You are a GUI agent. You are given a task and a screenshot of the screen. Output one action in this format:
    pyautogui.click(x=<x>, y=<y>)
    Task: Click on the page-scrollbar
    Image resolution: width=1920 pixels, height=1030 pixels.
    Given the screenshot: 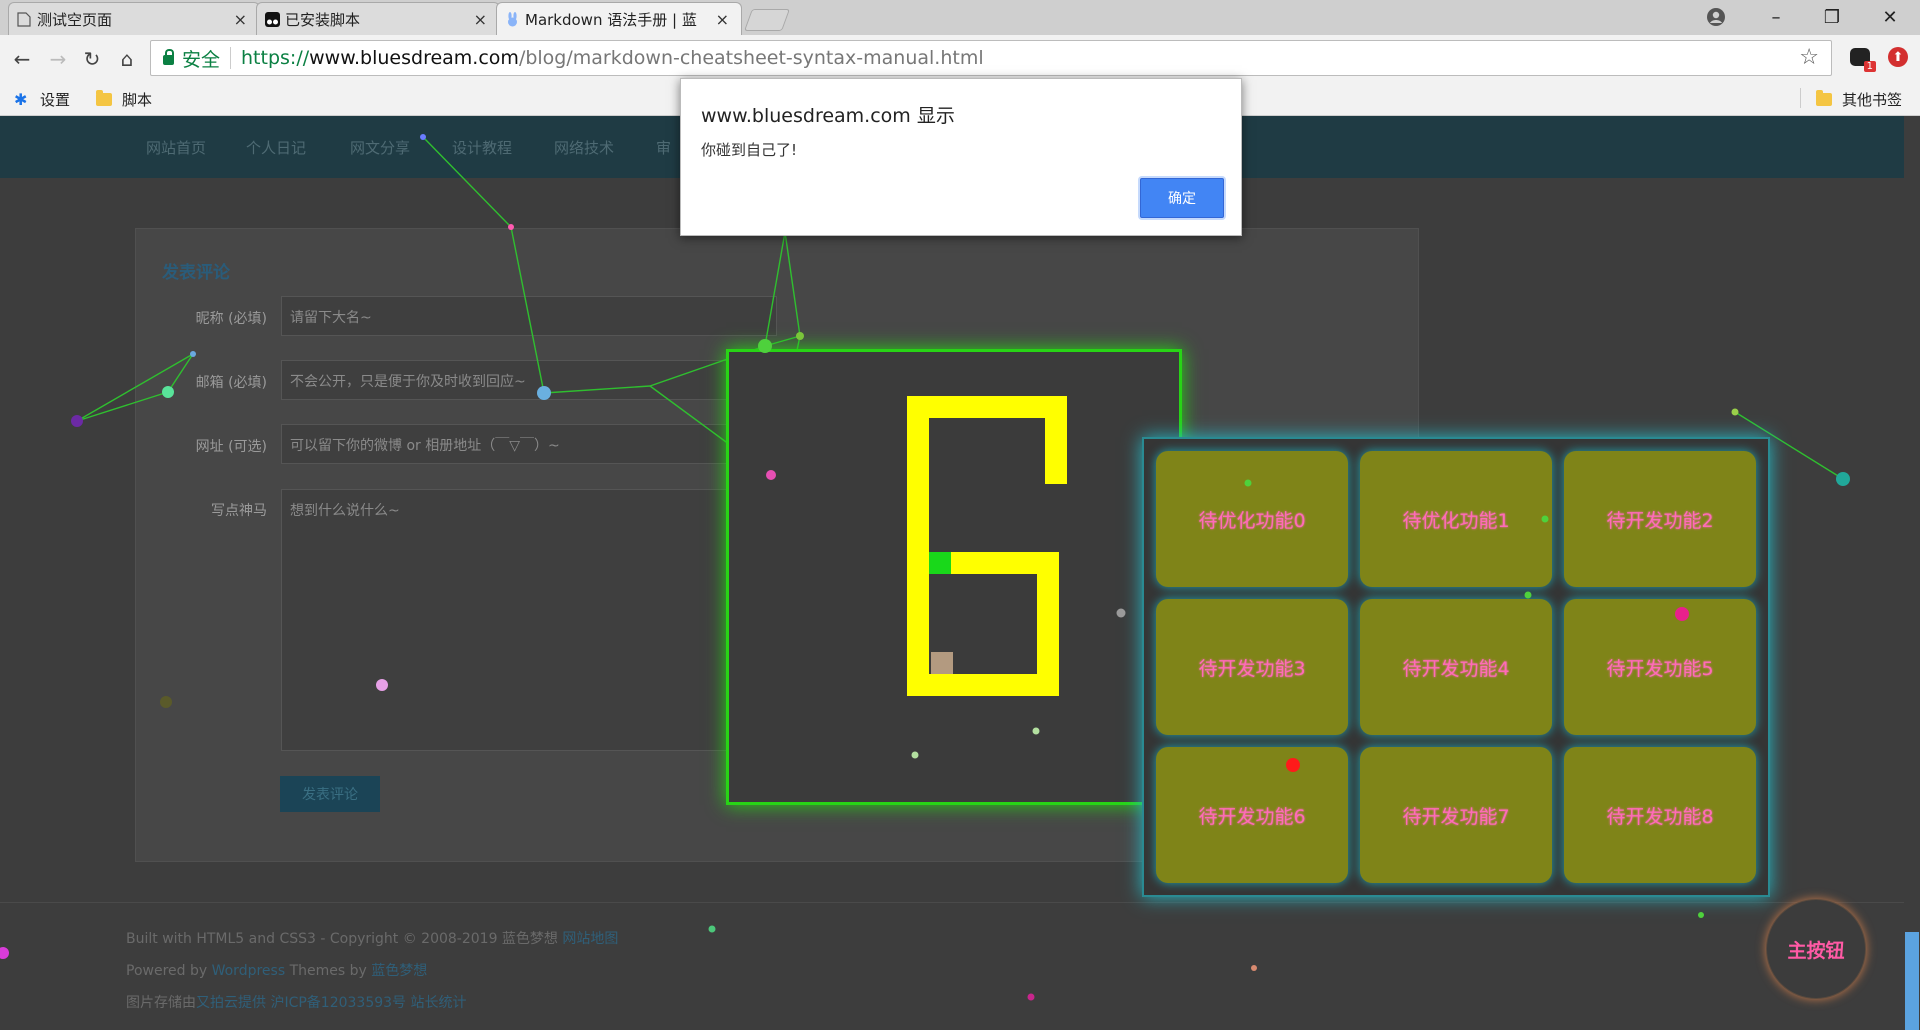 What is the action you would take?
    pyautogui.click(x=1912, y=573)
    